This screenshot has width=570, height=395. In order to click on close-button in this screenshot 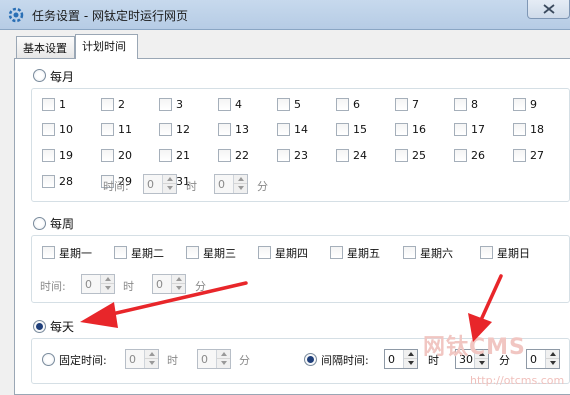, I will do `click(548, 9)`.